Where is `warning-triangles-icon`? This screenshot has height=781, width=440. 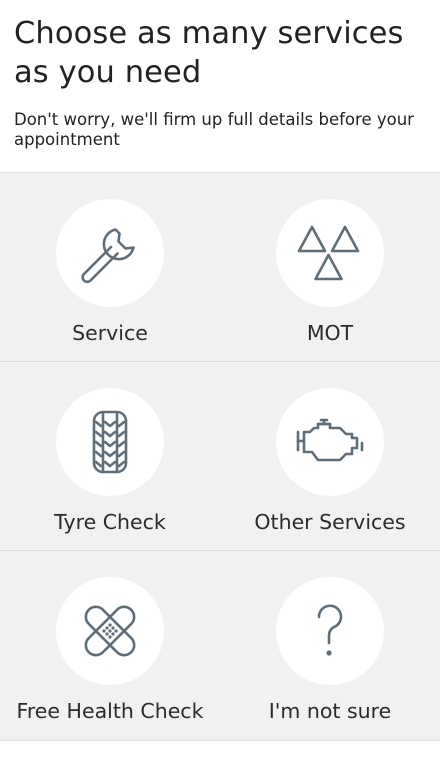 warning-triangles-icon is located at coordinates (328, 253).